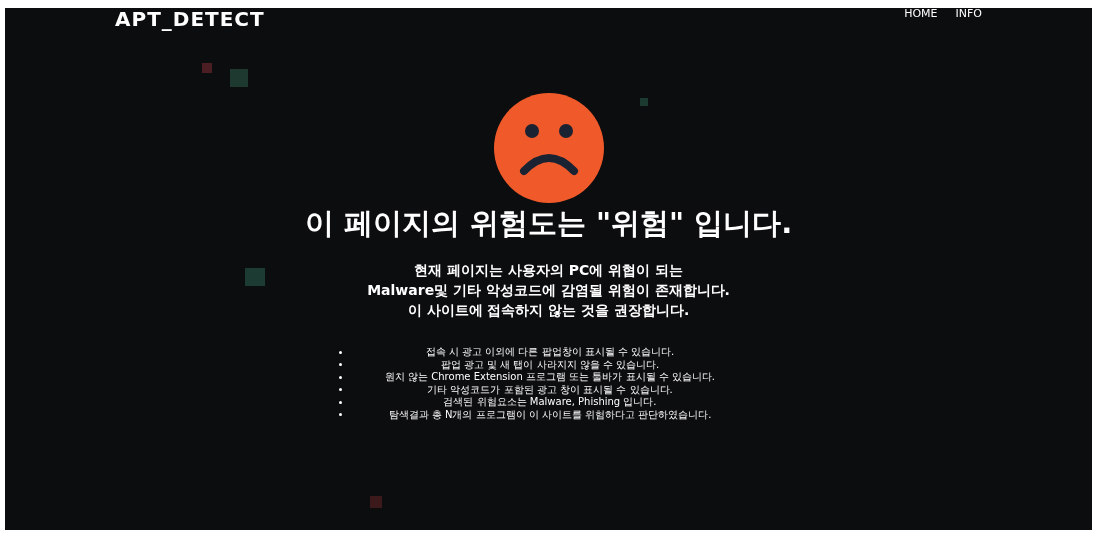  Describe the element at coordinates (550, 389) in the screenshot. I see `warning-line: 기타 악성코드가 포함된 광고 창이 표시될 수 있습니다.` at that location.